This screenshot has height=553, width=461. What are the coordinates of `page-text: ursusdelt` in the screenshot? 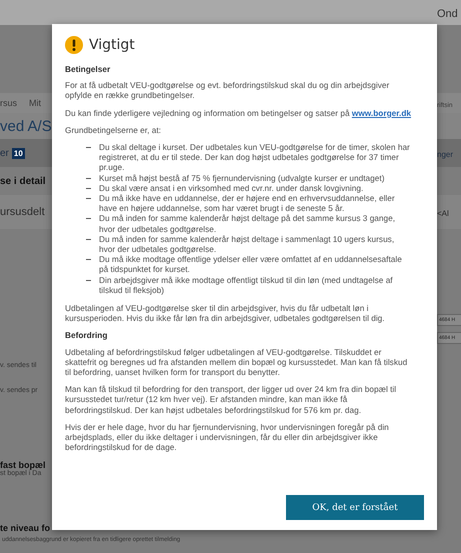 It's located at (22, 212).